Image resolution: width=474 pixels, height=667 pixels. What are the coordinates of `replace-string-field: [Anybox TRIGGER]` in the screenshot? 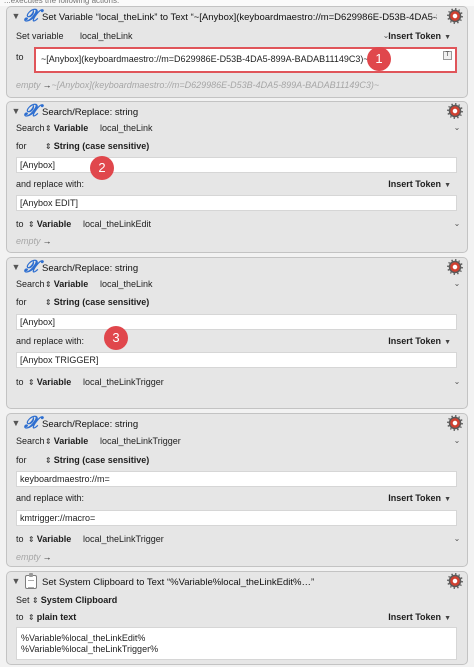 It's located at (236, 360).